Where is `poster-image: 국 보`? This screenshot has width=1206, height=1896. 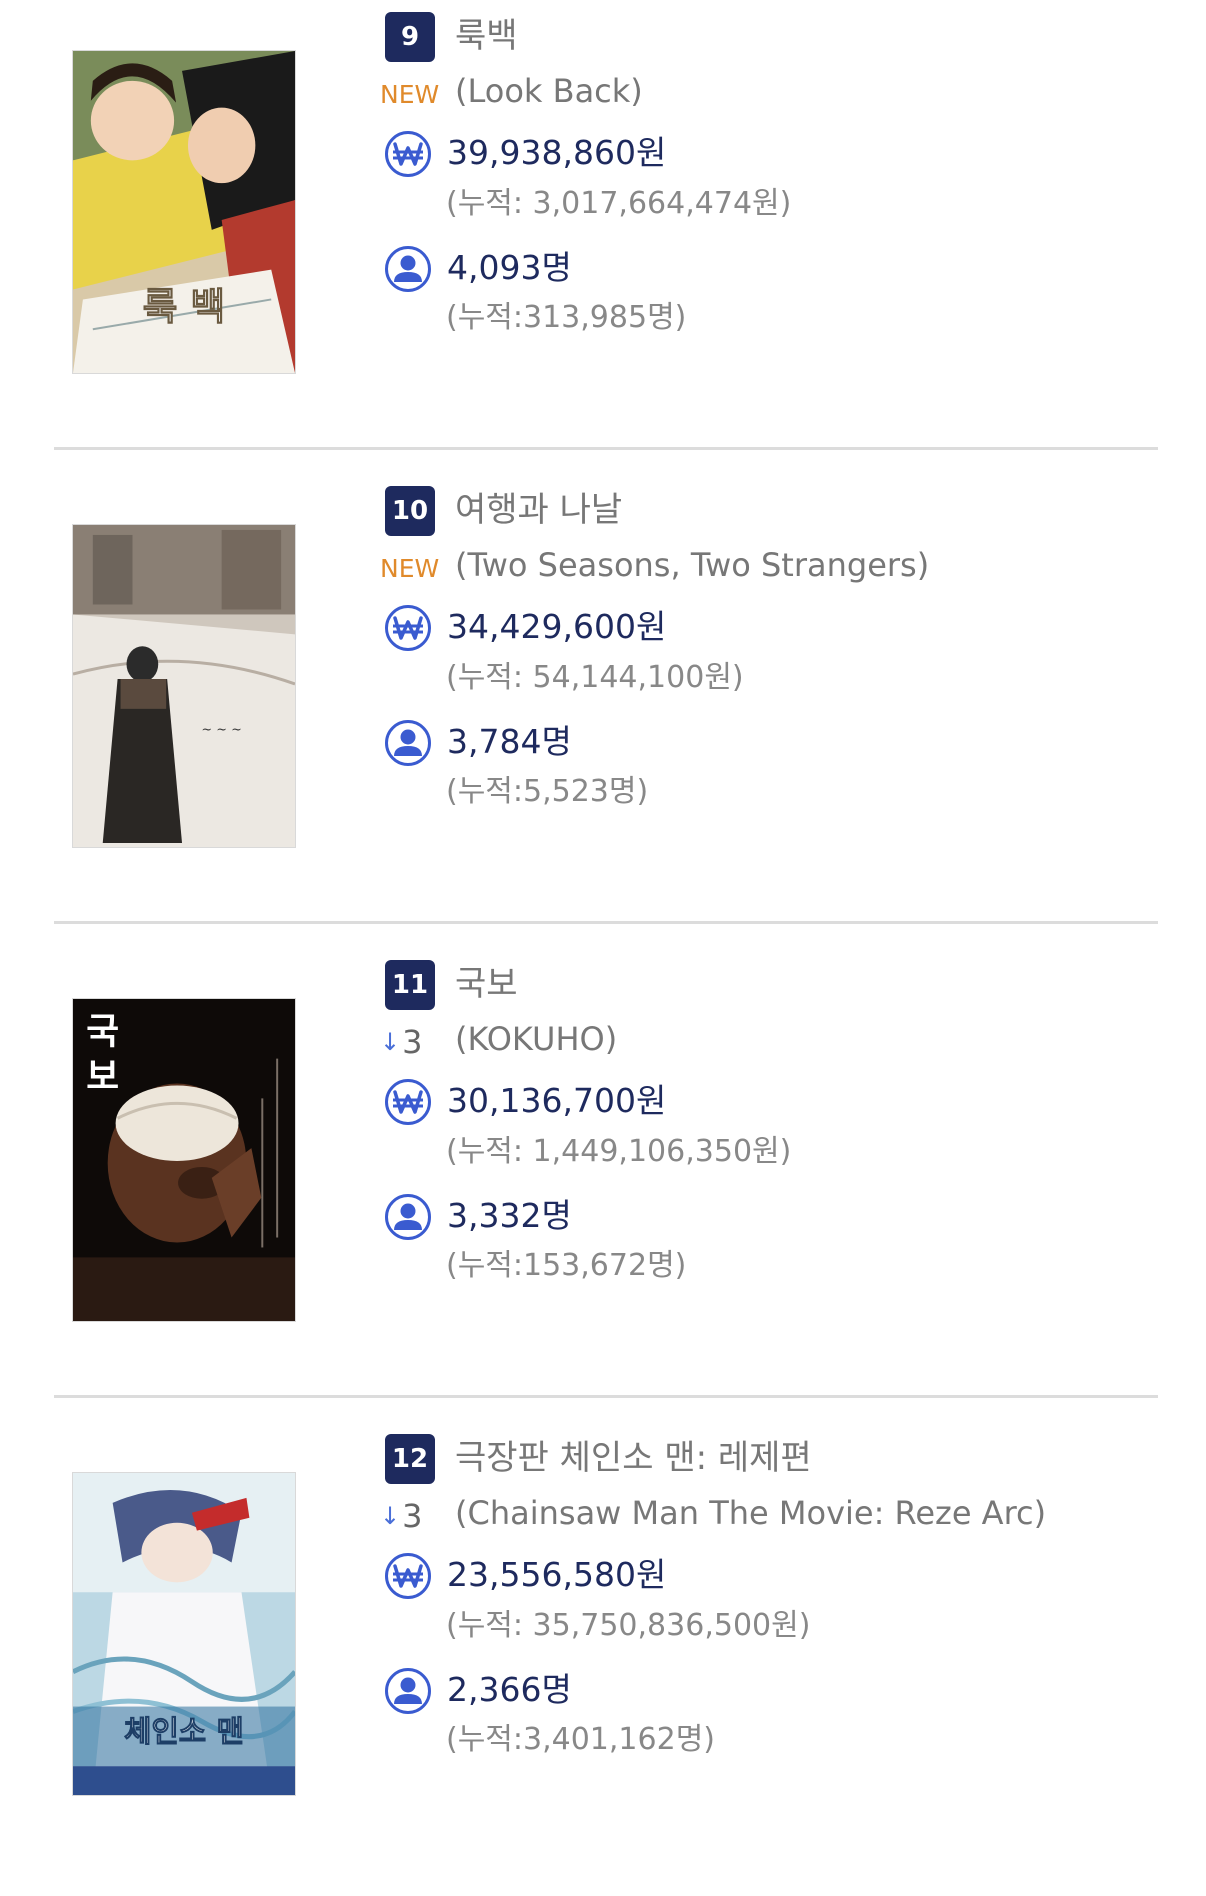 poster-image: 국 보 is located at coordinates (184, 1160).